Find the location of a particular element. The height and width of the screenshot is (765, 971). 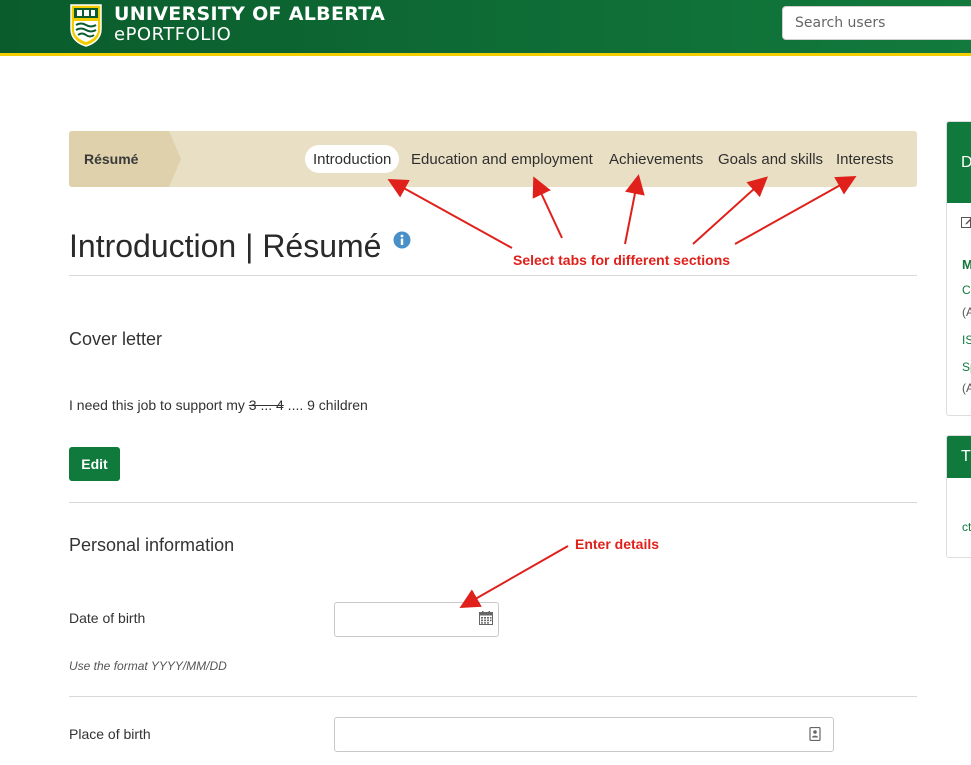

tab-interests: Interests is located at coordinates (865, 159).